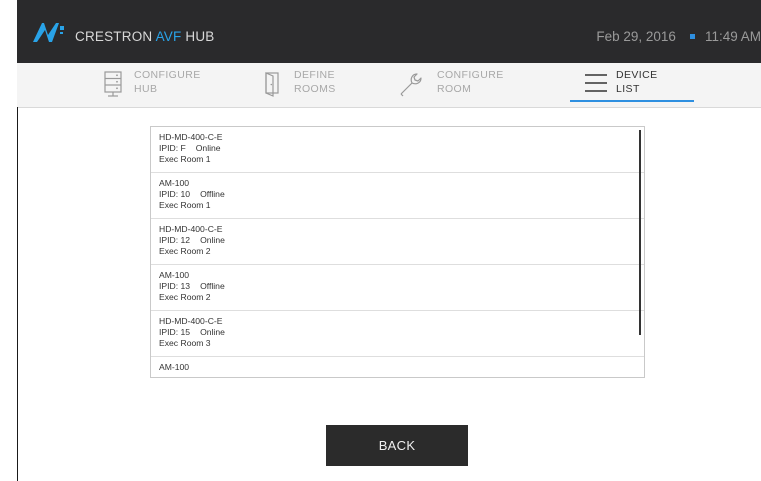 The height and width of the screenshot is (481, 761). What do you see at coordinates (113, 84) in the screenshot?
I see `server-icon` at bounding box center [113, 84].